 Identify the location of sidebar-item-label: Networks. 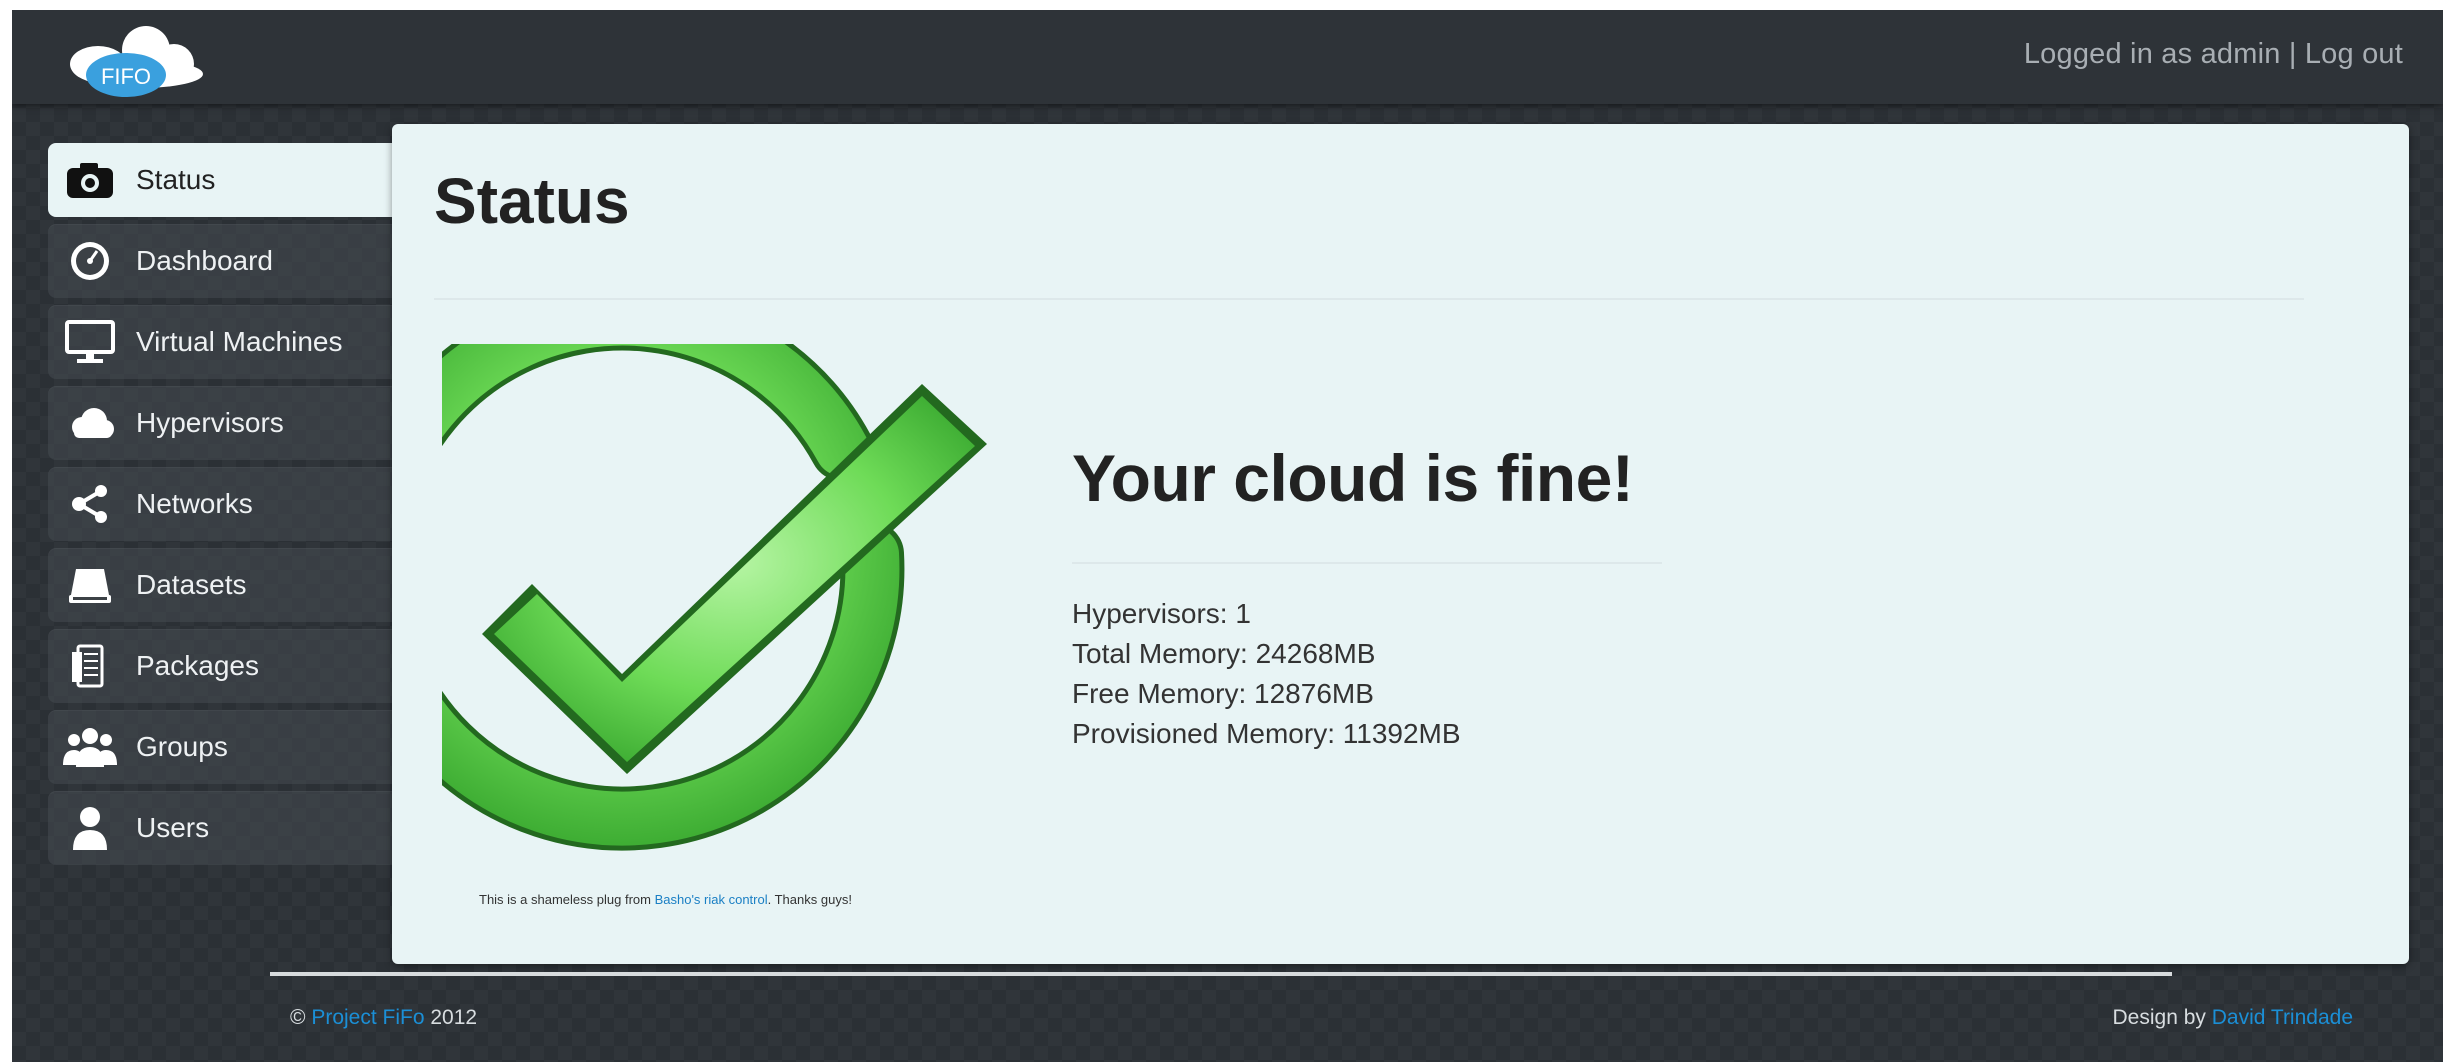
(194, 503).